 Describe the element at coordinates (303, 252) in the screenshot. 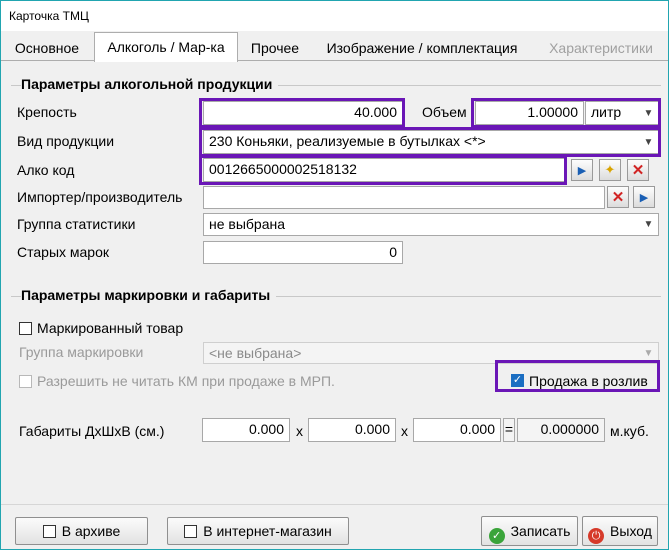

I see `old-marks-input: 0` at that location.